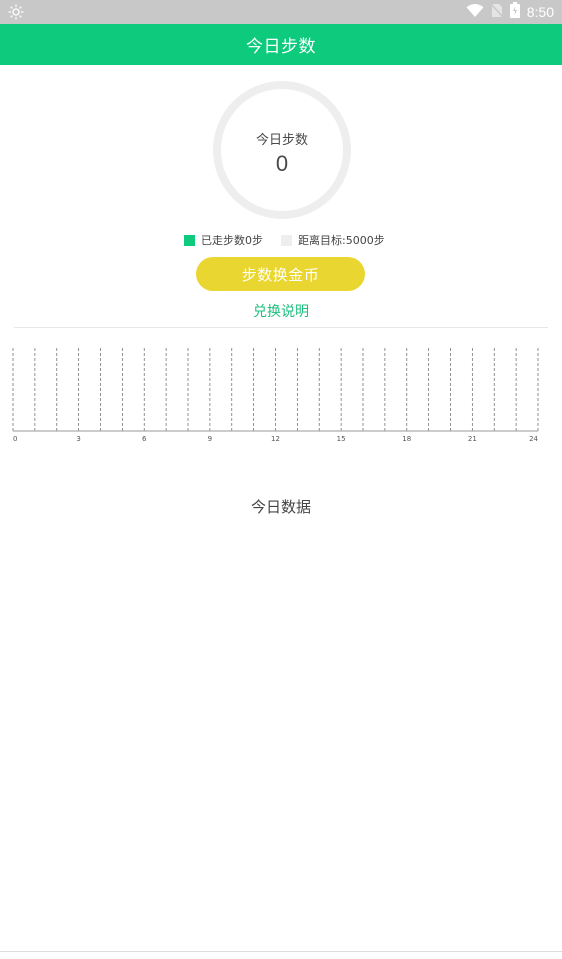 Image resolution: width=562 pixels, height=959 pixels. What do you see at coordinates (282, 150) in the screenshot?
I see `steps-progress-ring` at bounding box center [282, 150].